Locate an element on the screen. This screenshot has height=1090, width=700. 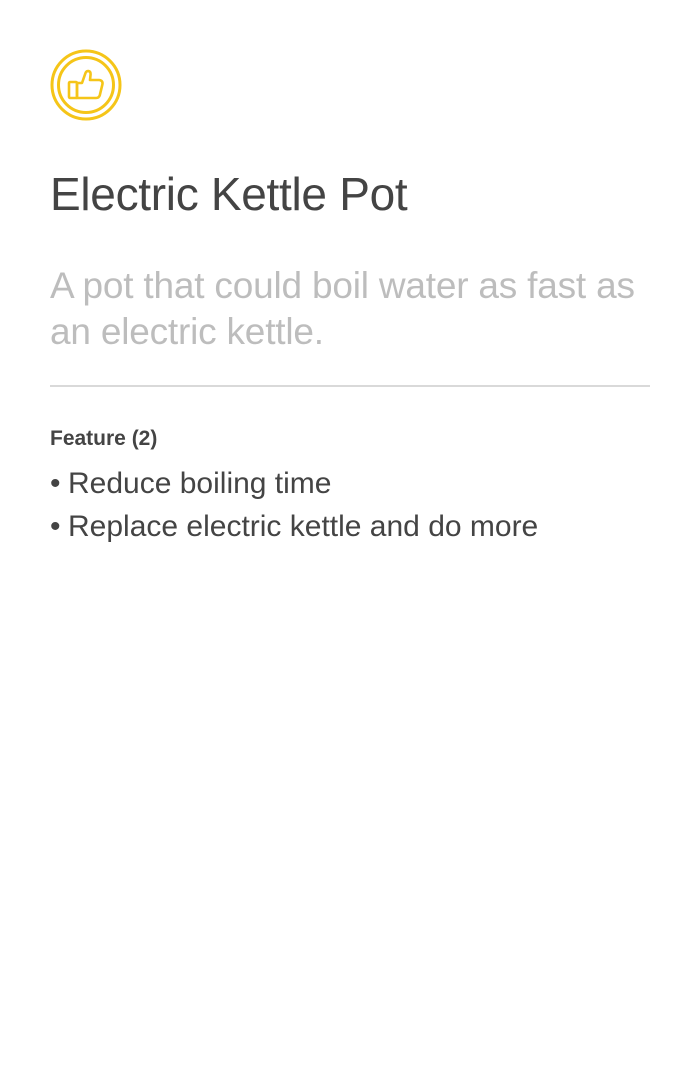
divider is located at coordinates (350, 386).